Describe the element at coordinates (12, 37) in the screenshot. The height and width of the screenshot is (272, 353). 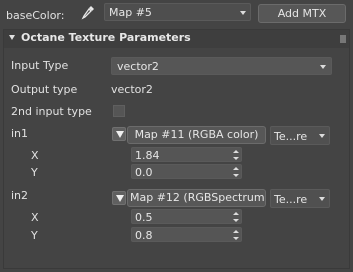
I see `collapse-icon` at that location.